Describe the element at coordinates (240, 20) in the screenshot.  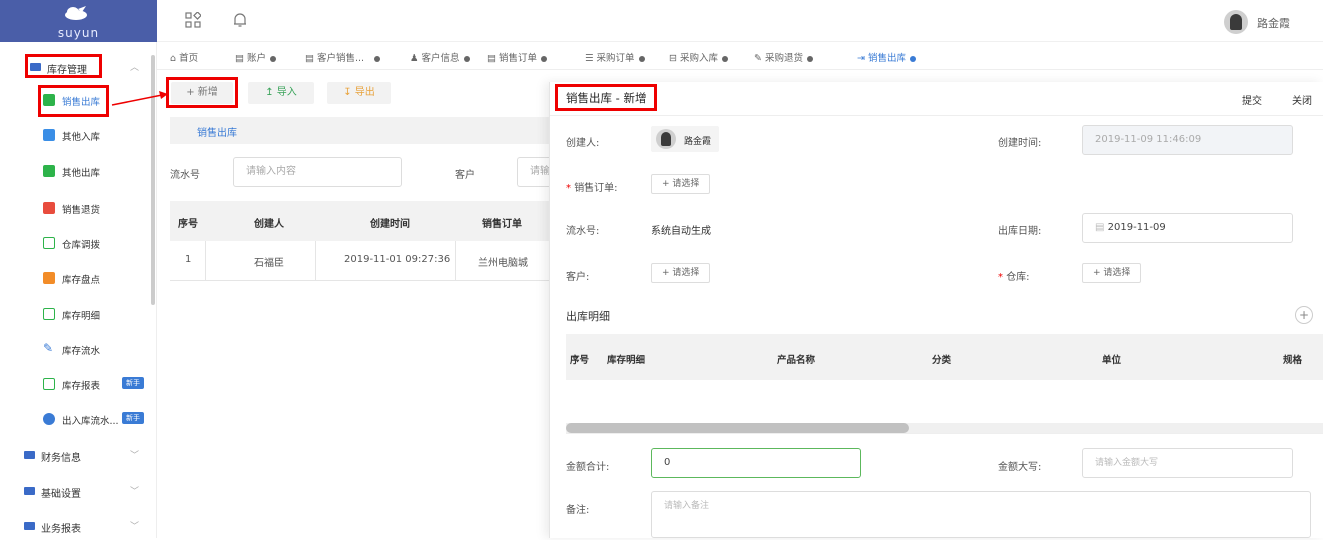
I see `bell-icon` at that location.